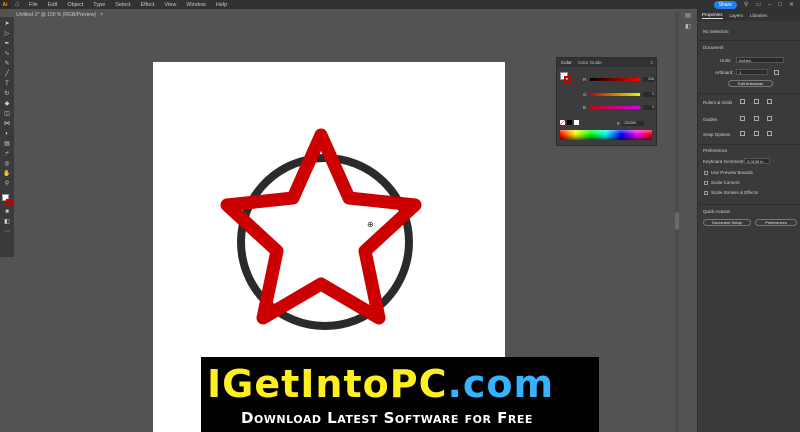 The image size is (800, 432). I want to click on minimize-icon: –, so click(769, 5).